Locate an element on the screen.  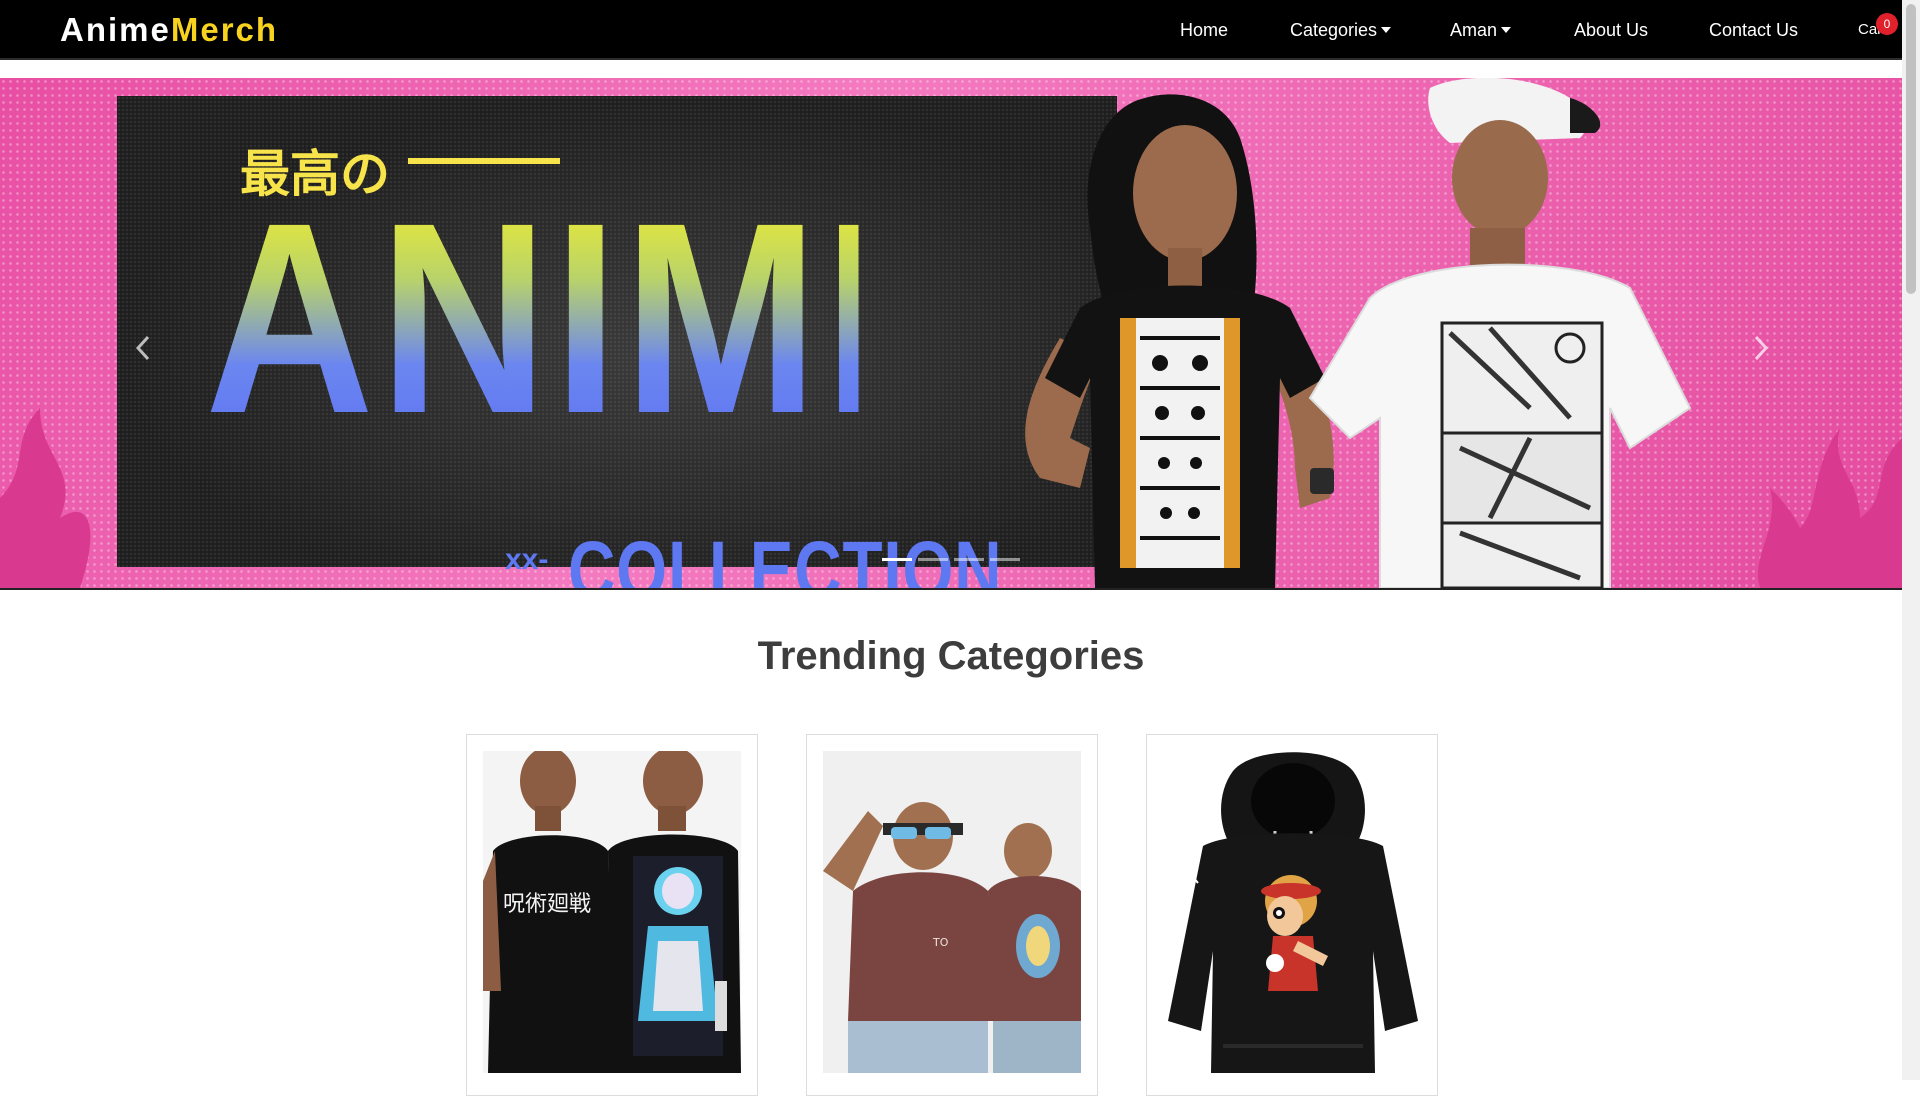
carousel-next-button is located at coordinates (1762, 348).